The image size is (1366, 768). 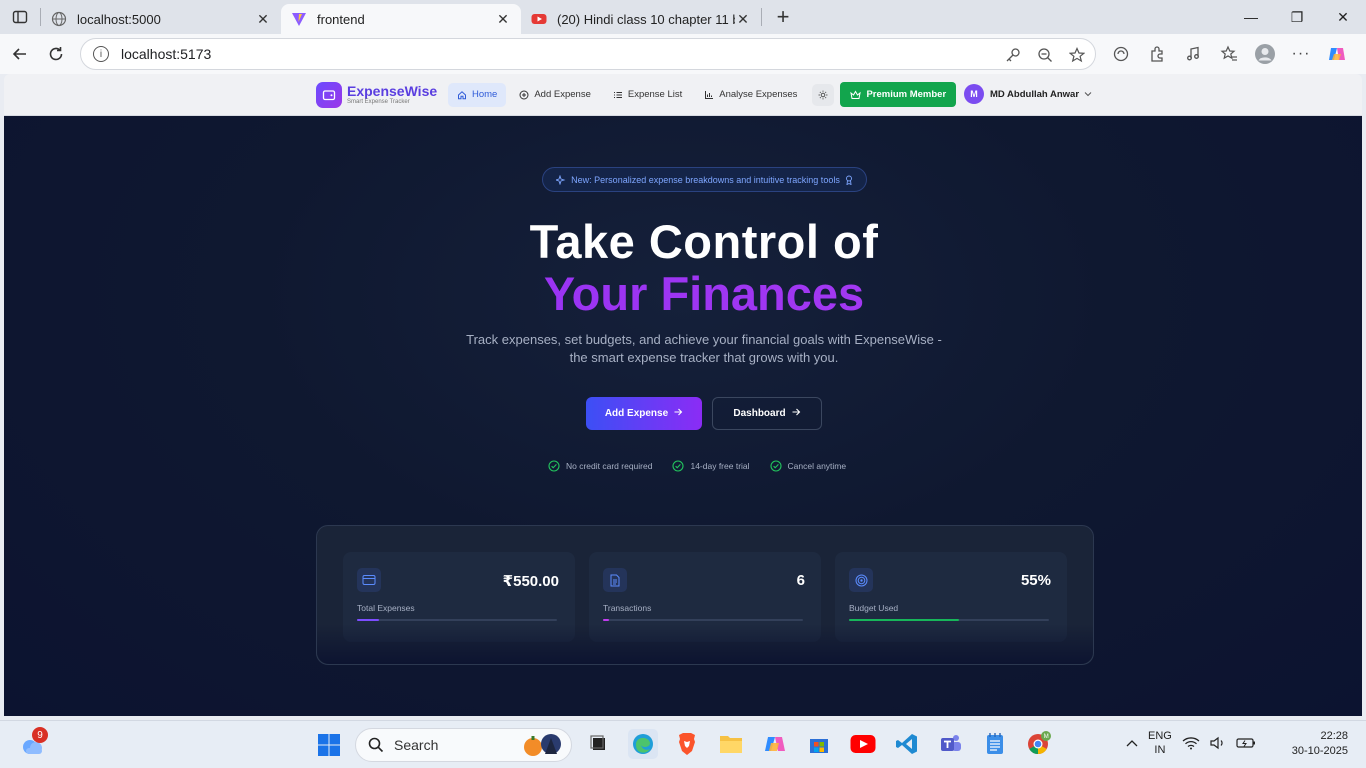 What do you see at coordinates (783, 17) in the screenshot?
I see `new-tab-button: +` at bounding box center [783, 17].